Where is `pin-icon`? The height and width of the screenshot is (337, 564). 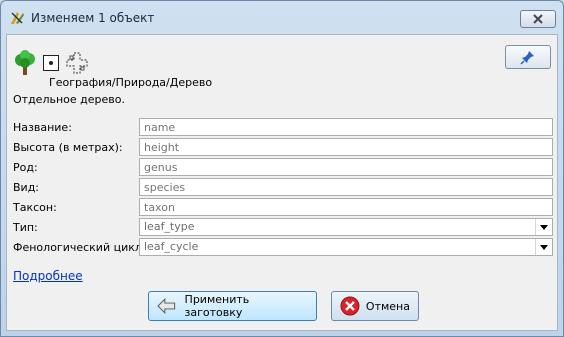
pin-icon is located at coordinates (527, 58).